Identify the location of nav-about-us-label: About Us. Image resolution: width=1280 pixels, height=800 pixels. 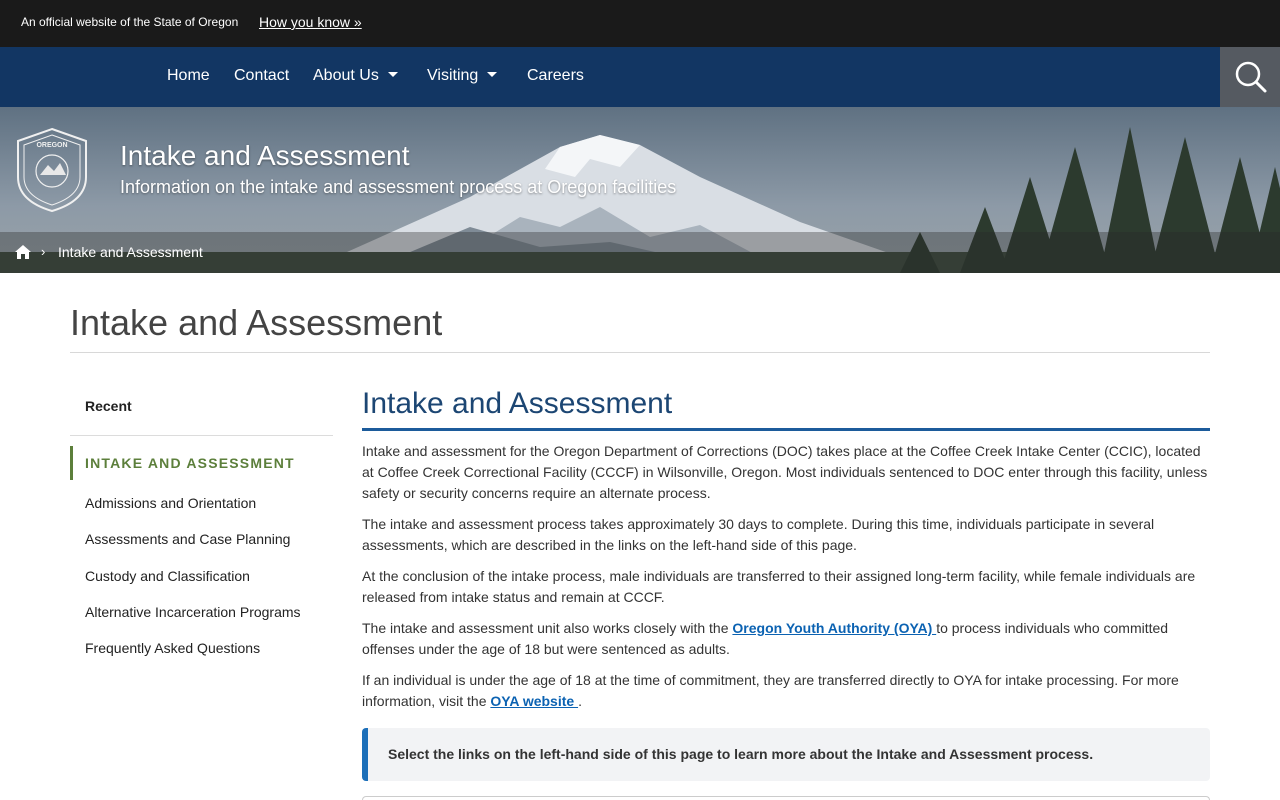
(346, 75).